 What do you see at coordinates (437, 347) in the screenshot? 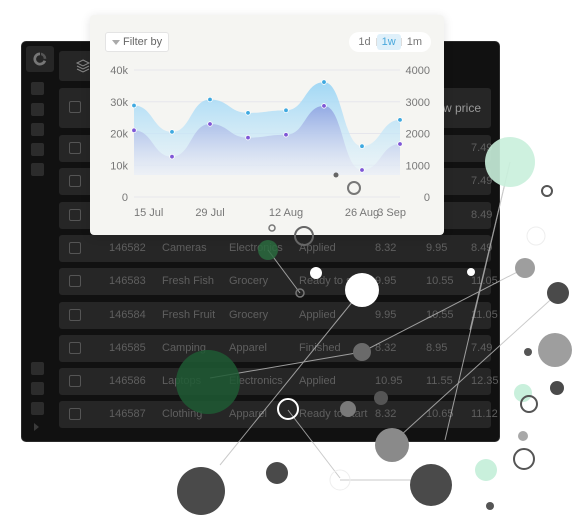
I see `cell-p2: 8.95` at bounding box center [437, 347].